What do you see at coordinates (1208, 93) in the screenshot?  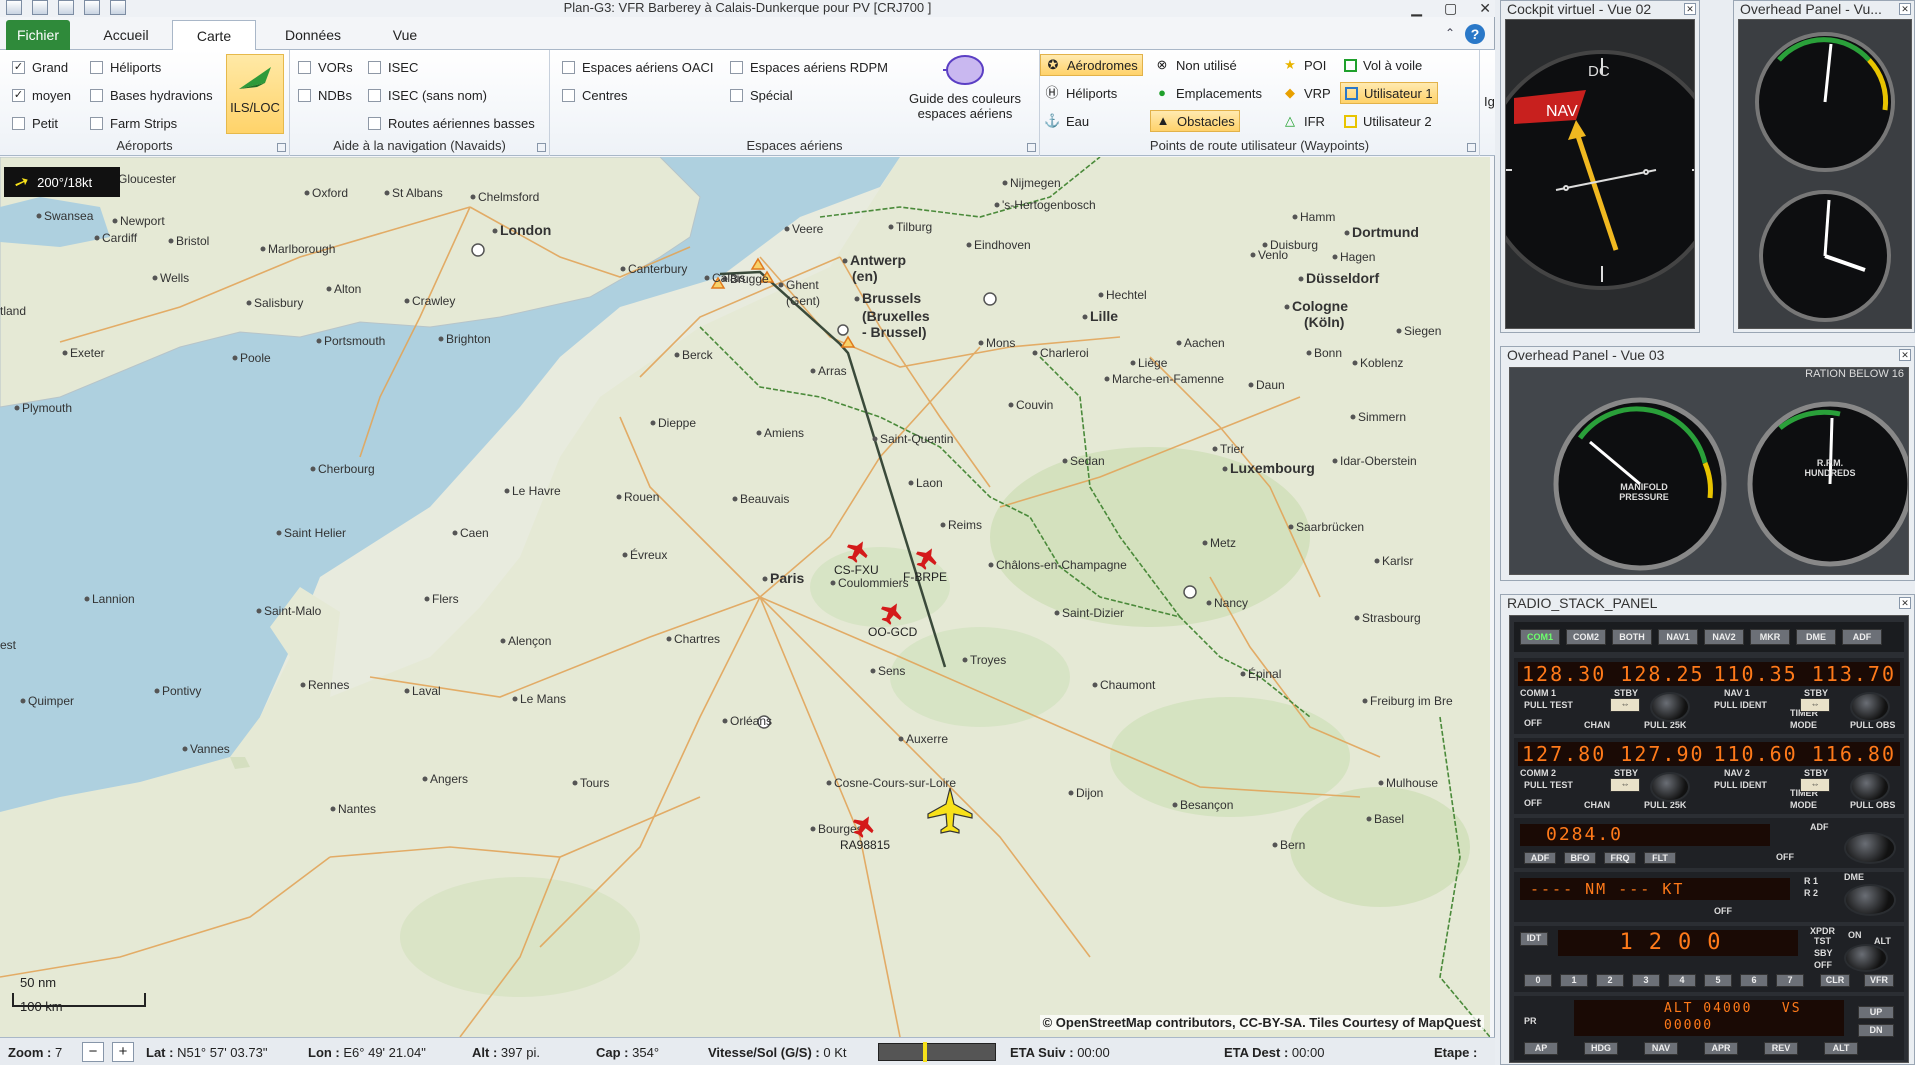 I see `waypoint-emplacements: ● Emplacements` at bounding box center [1208, 93].